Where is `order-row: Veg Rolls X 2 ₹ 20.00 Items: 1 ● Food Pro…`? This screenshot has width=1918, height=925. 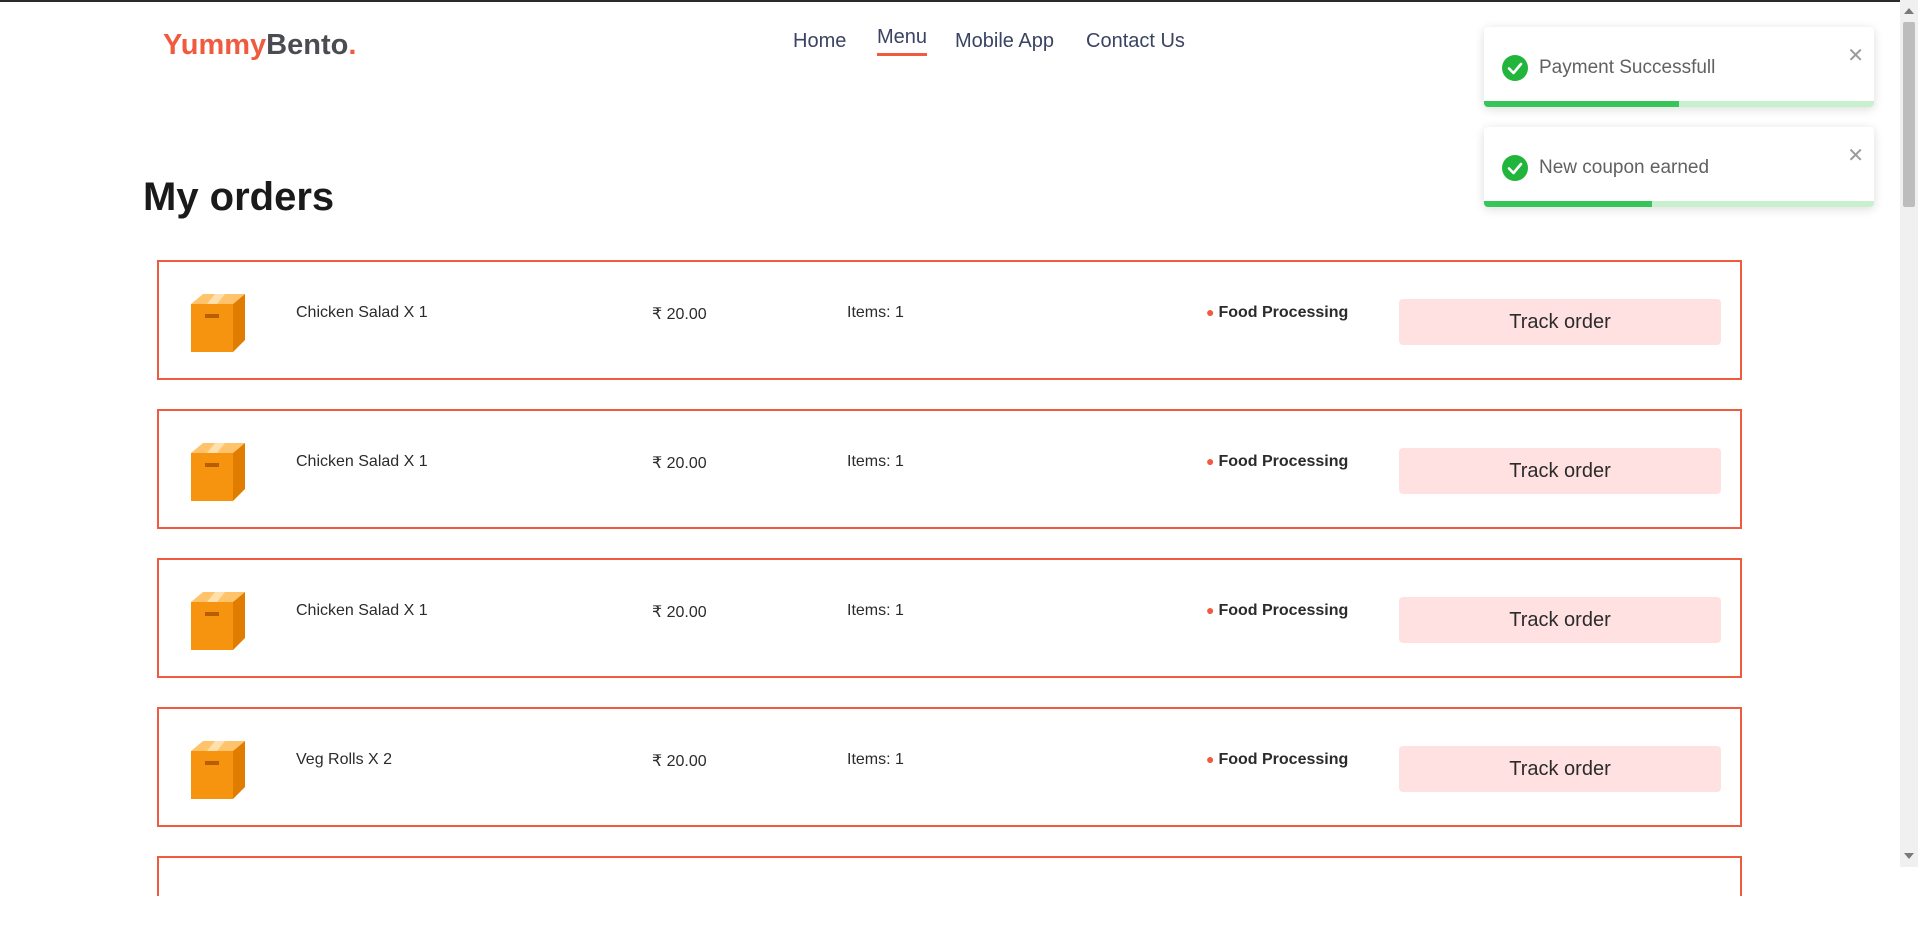 order-row: Veg Rolls X 2 ₹ 20.00 Items: 1 ● Food Pro… is located at coordinates (949, 767).